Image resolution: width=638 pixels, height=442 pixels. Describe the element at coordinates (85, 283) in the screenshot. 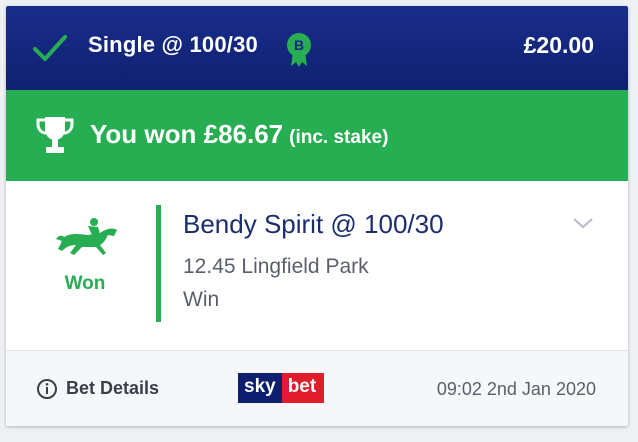

I see `selection-result: Won` at that location.